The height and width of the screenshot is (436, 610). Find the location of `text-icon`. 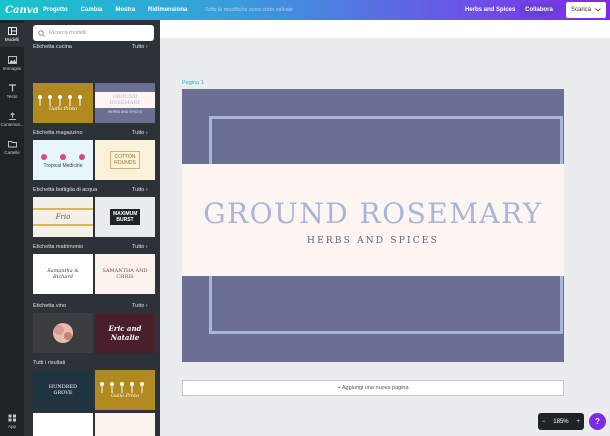

text-icon is located at coordinates (12, 88).